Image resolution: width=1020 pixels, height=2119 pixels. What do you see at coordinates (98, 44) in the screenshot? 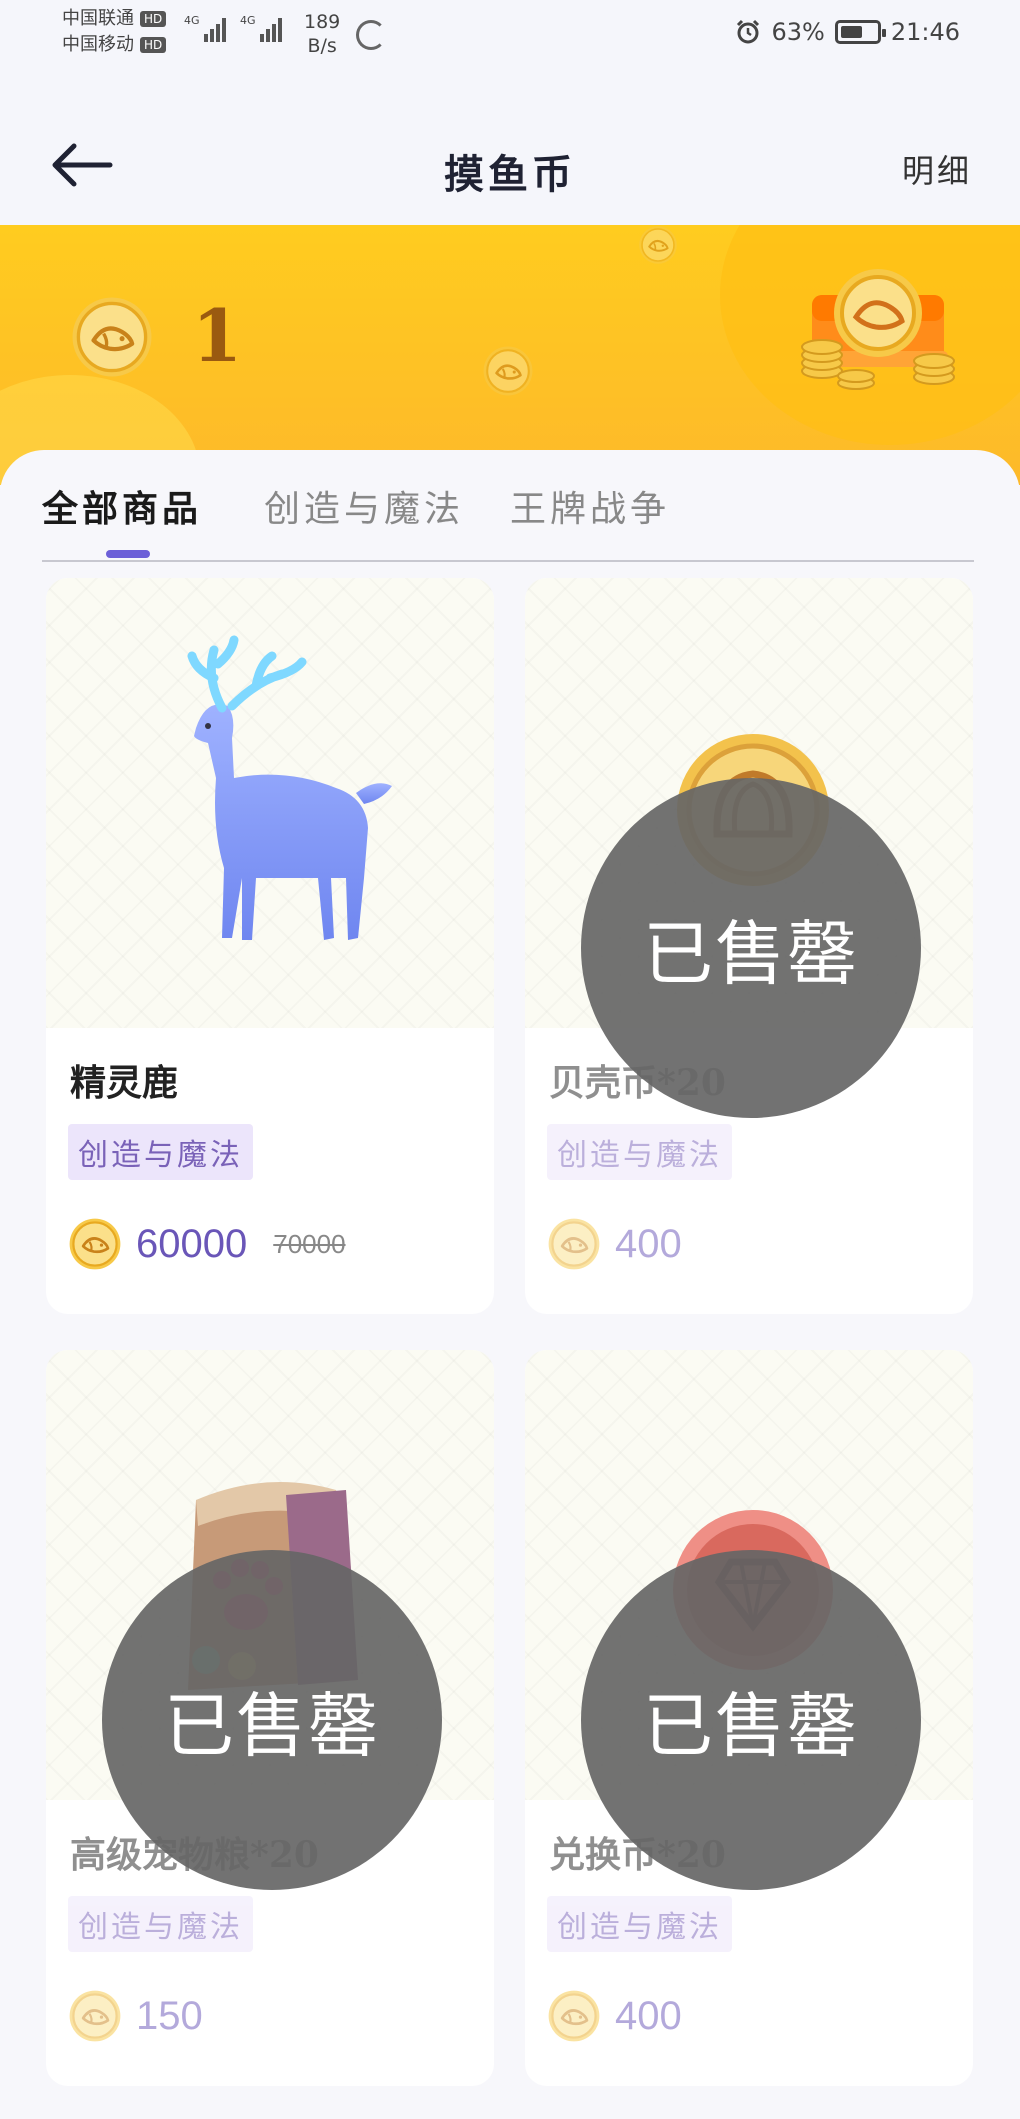
I see `carrier-2: 中国移动` at bounding box center [98, 44].